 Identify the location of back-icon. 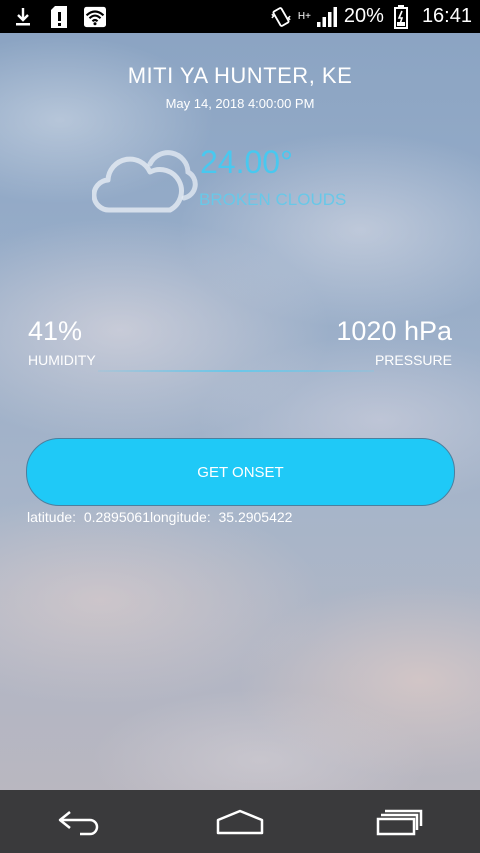
(78, 822).